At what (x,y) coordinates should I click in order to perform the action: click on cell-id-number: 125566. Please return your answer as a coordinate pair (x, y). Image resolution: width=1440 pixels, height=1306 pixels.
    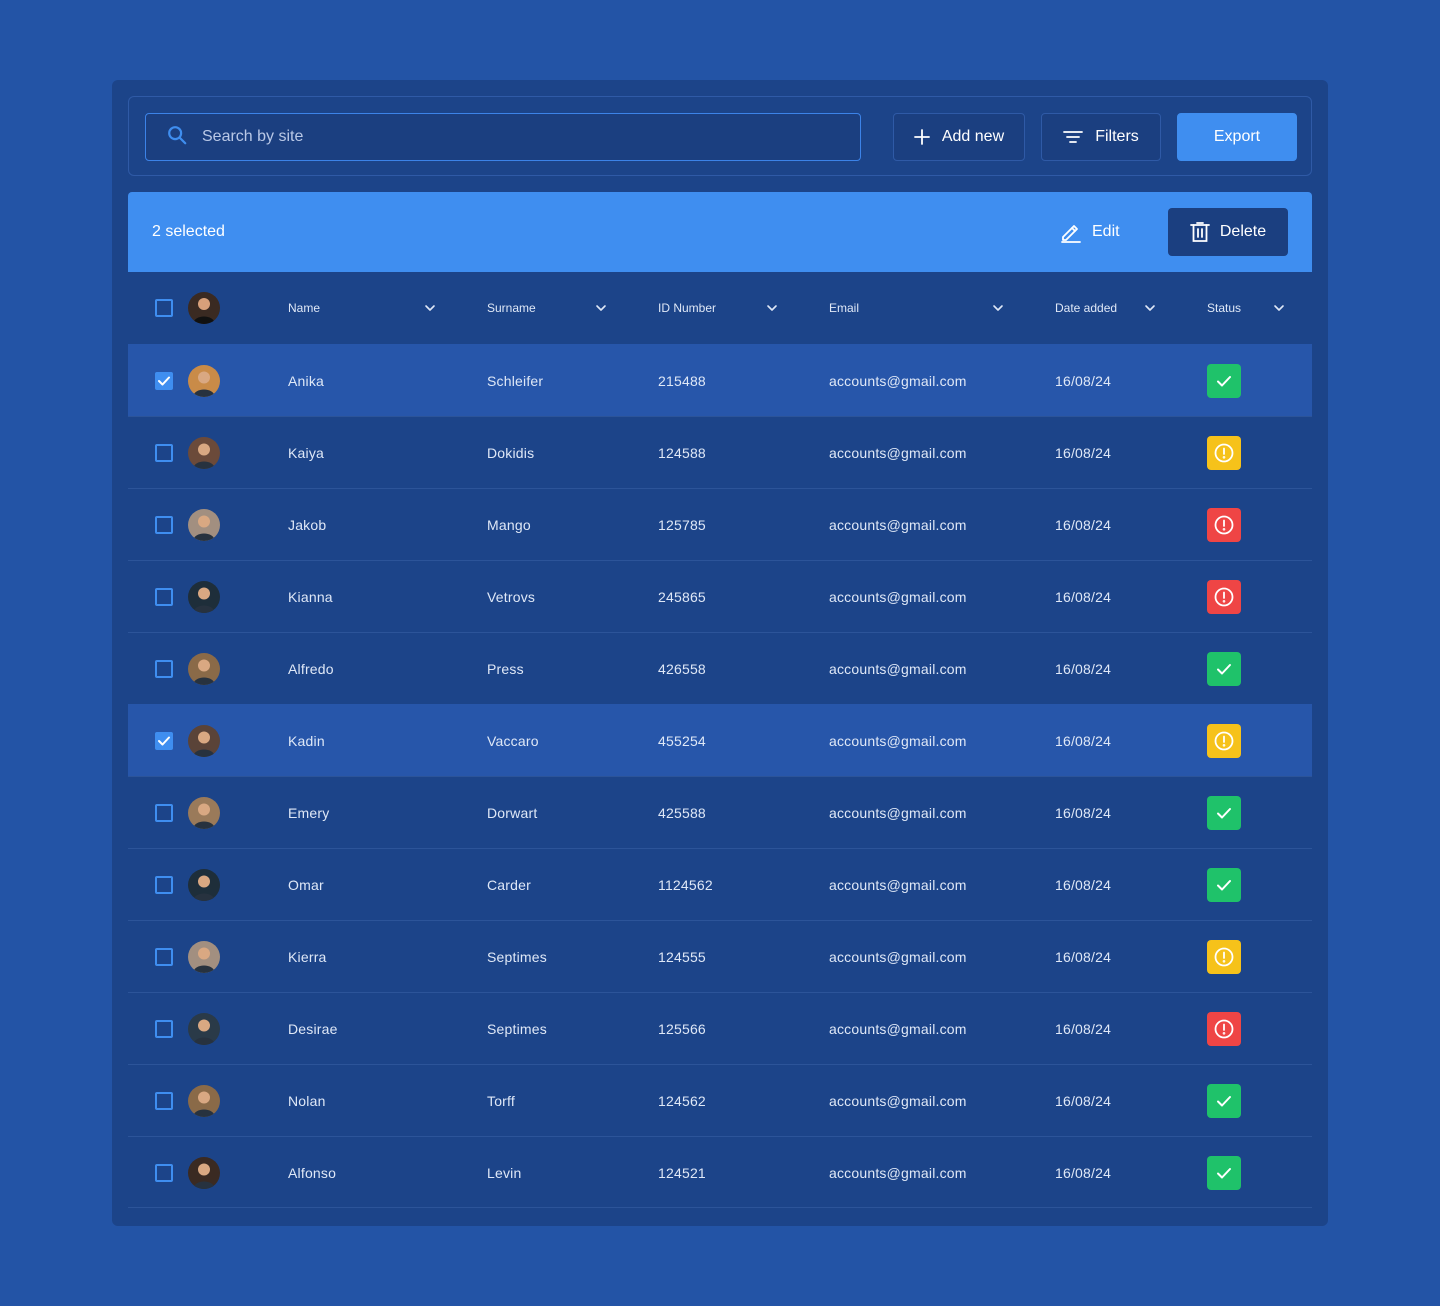
    Looking at the image, I should click on (682, 1029).